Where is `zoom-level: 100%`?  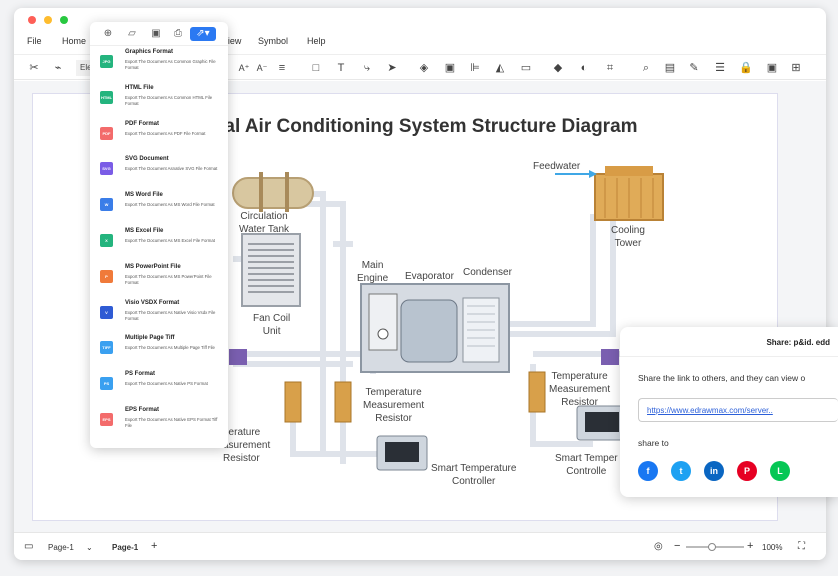
zoom-level: 100% is located at coordinates (772, 547).